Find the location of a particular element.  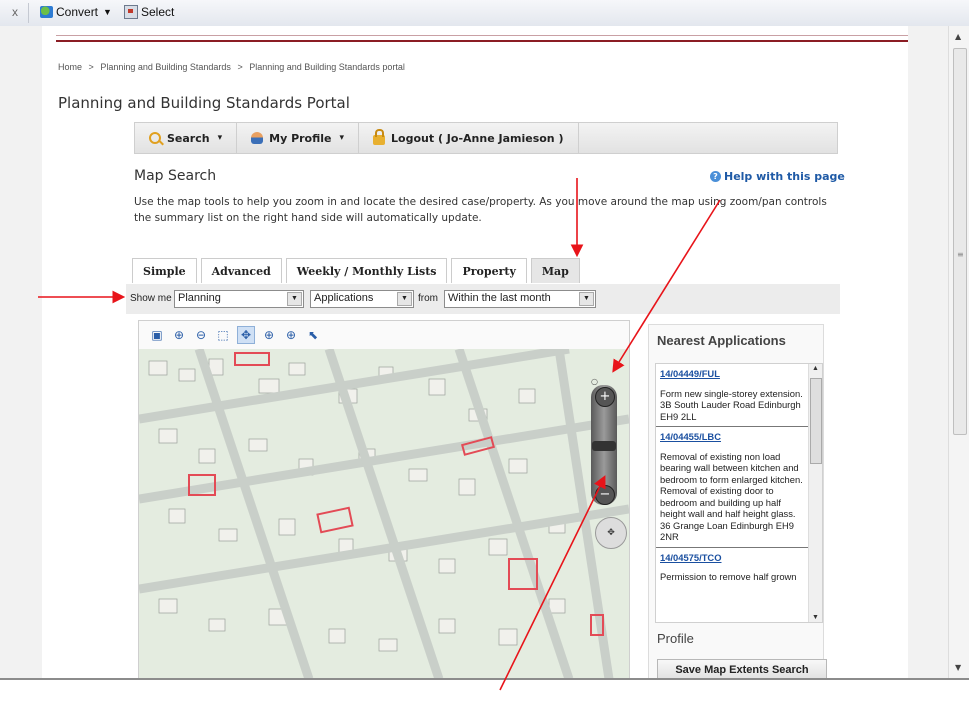

bottom-rule is located at coordinates (484, 679).